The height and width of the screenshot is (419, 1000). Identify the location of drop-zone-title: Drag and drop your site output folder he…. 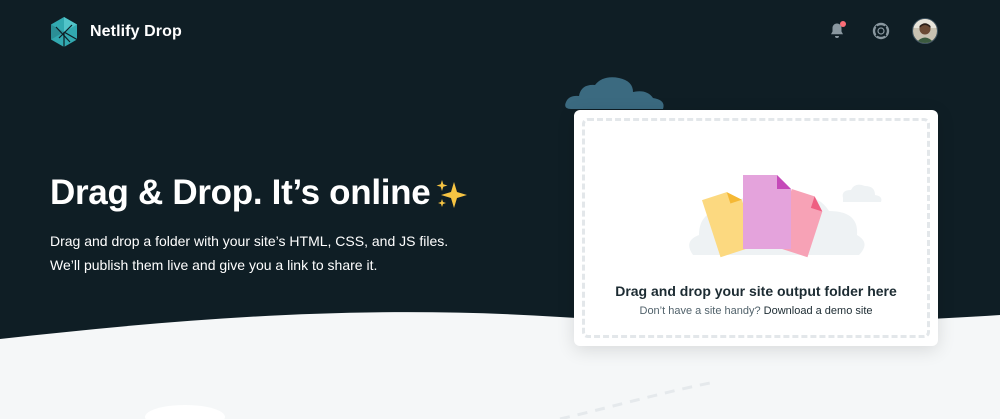
(756, 291).